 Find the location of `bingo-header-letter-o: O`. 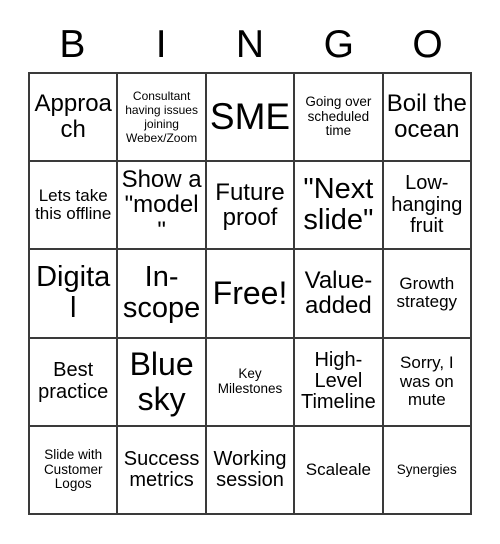

bingo-header-letter-o: O is located at coordinates (427, 44).